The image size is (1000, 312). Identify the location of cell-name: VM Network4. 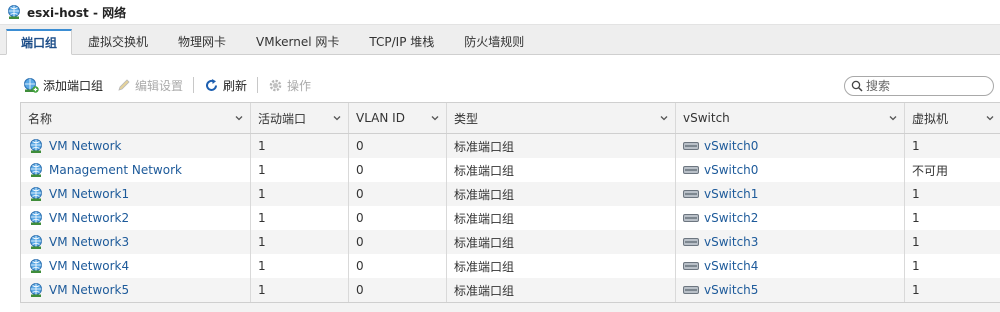
(136, 266).